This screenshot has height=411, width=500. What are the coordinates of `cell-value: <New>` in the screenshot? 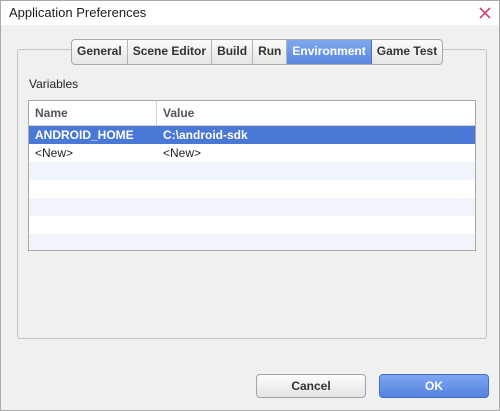 It's located at (182, 153).